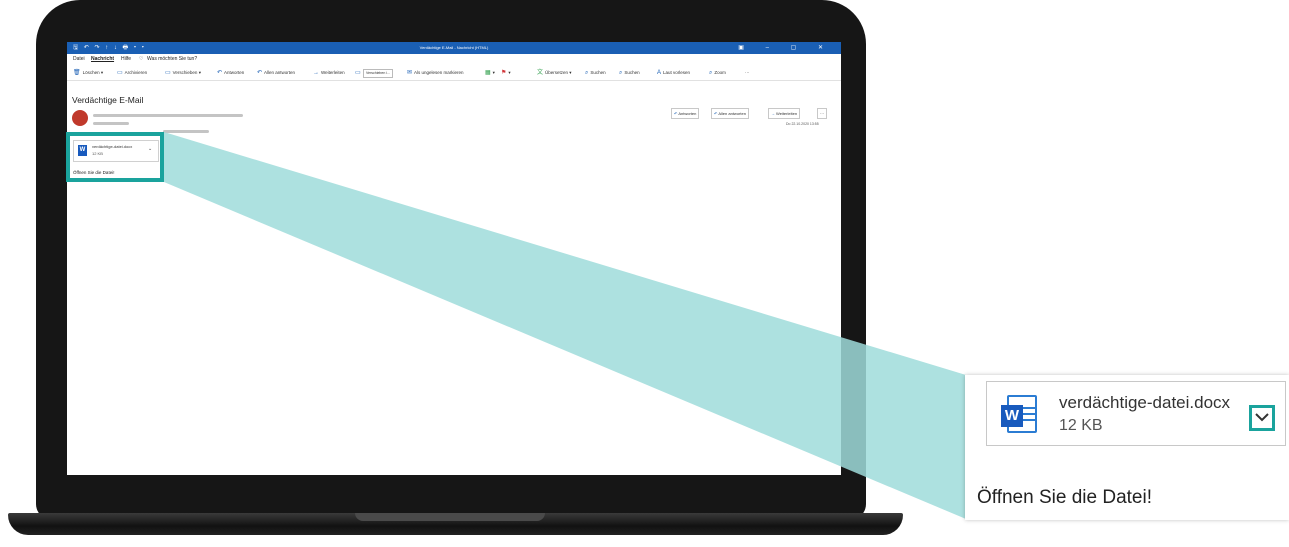 This screenshot has height=547, width=1289. I want to click on attachment-name-zoomed: verdächtige-datei.docx, so click(1145, 402).